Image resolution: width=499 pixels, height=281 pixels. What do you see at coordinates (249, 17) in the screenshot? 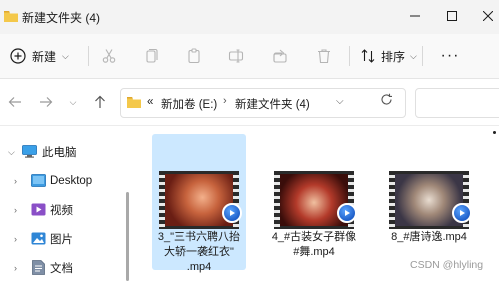
I see `title-bar: 新建文件夹 (4)` at bounding box center [249, 17].